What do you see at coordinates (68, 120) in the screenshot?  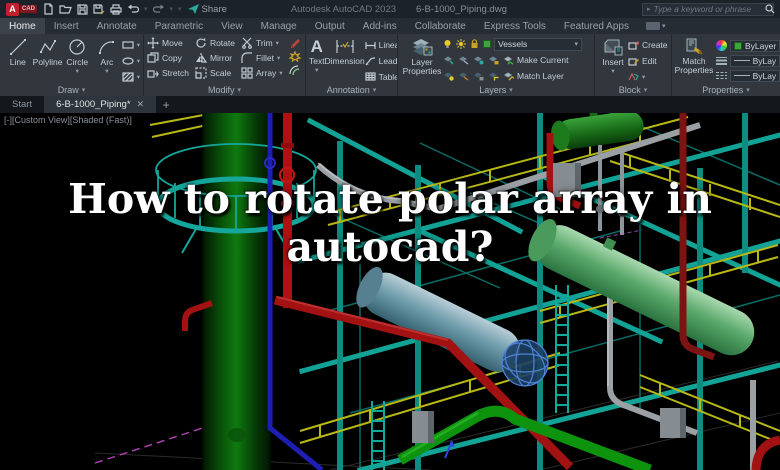 I see `viewport-controls: [-][Custom View][Shaded (Fast)]` at bounding box center [68, 120].